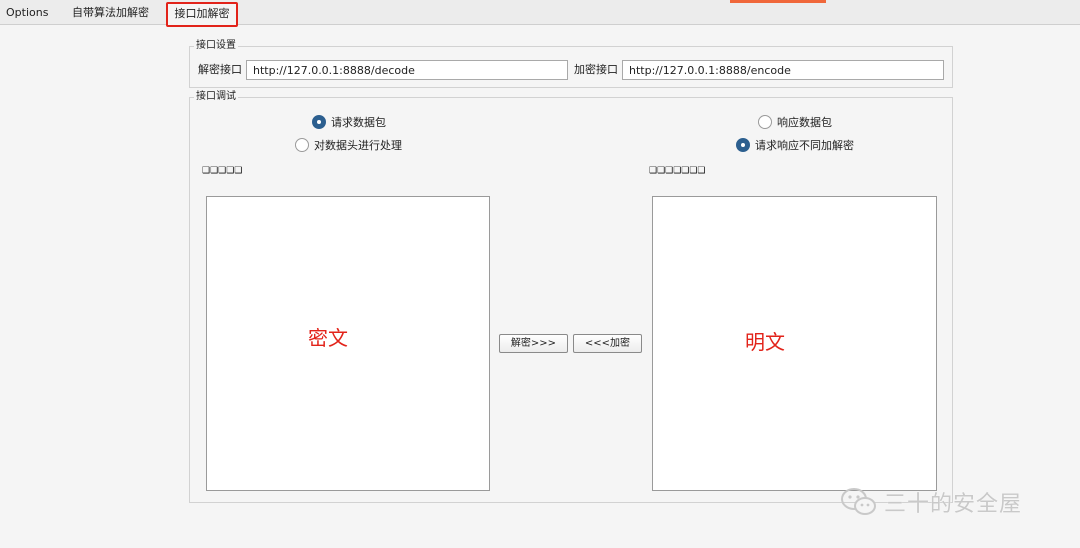  I want to click on watermark: 三十的安全屋, so click(931, 502).